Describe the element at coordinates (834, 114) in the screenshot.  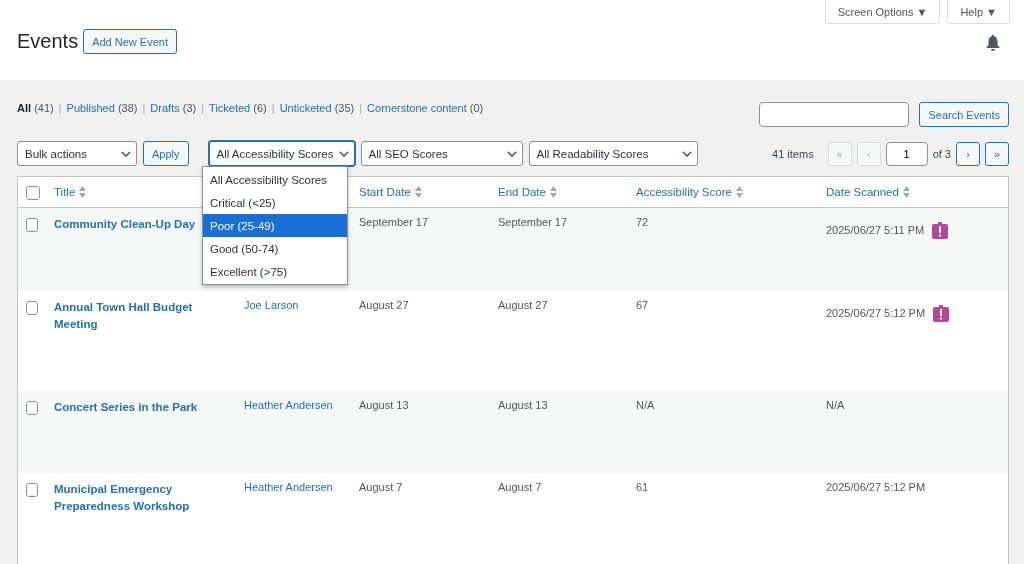
I see `search-field` at that location.